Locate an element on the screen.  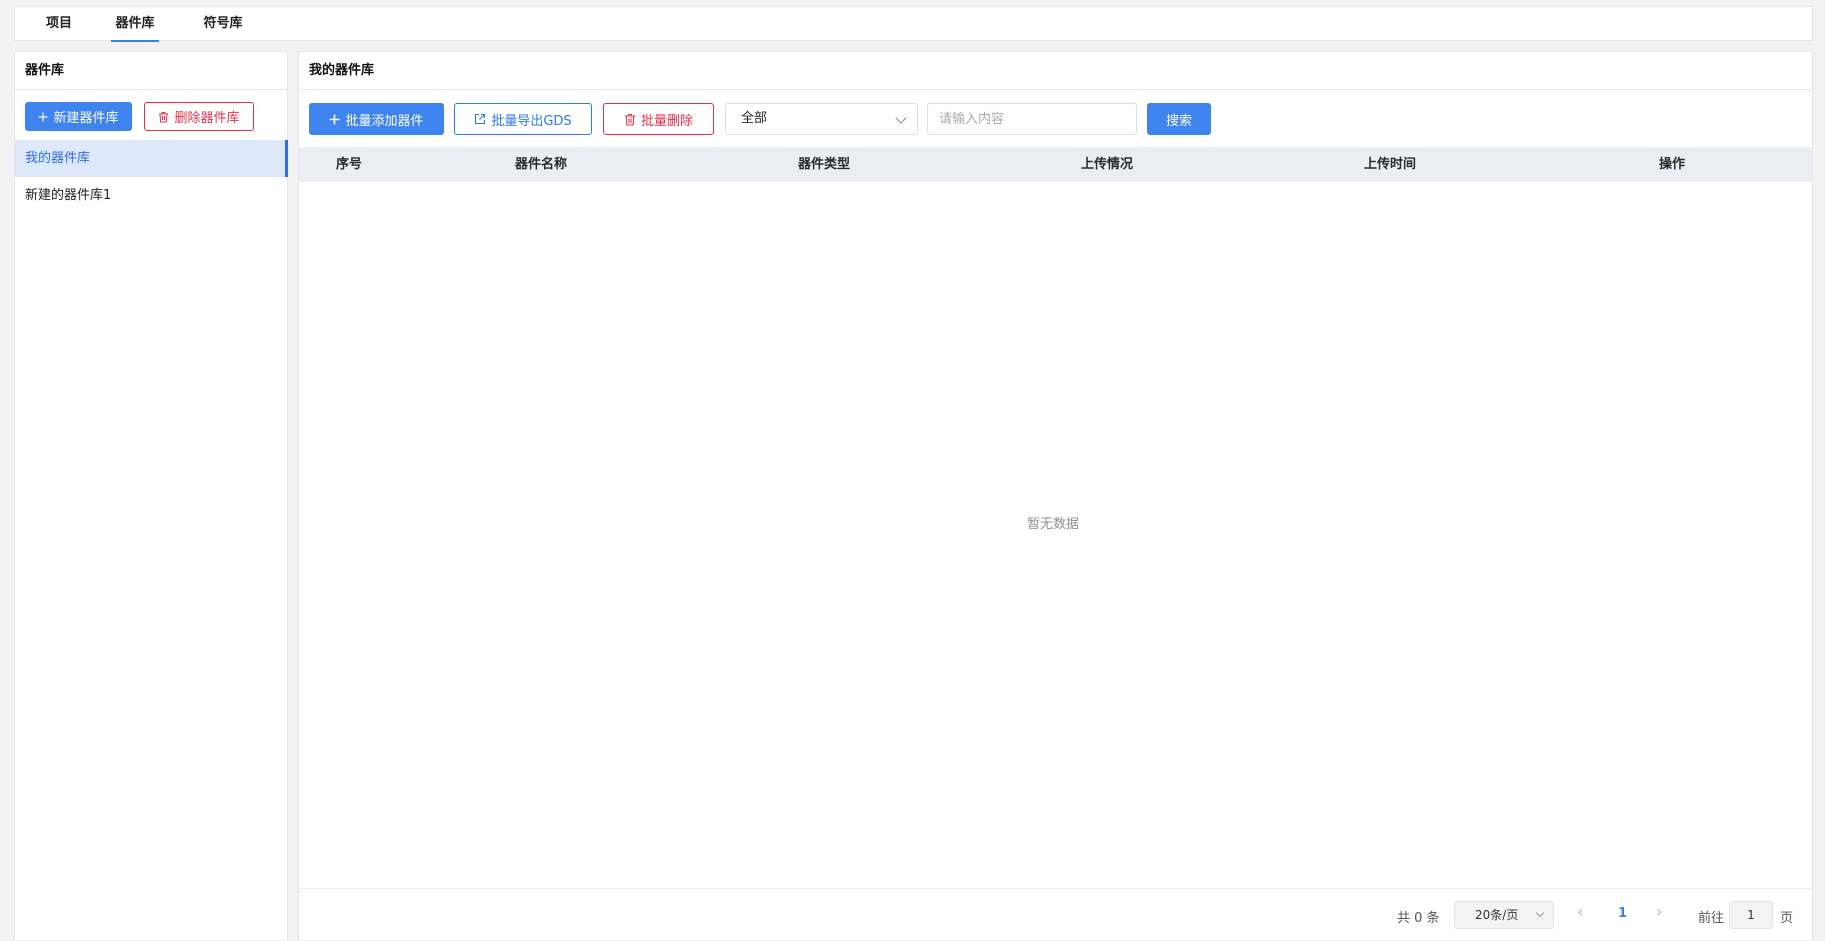
search-button: 搜索 is located at coordinates (1179, 119).